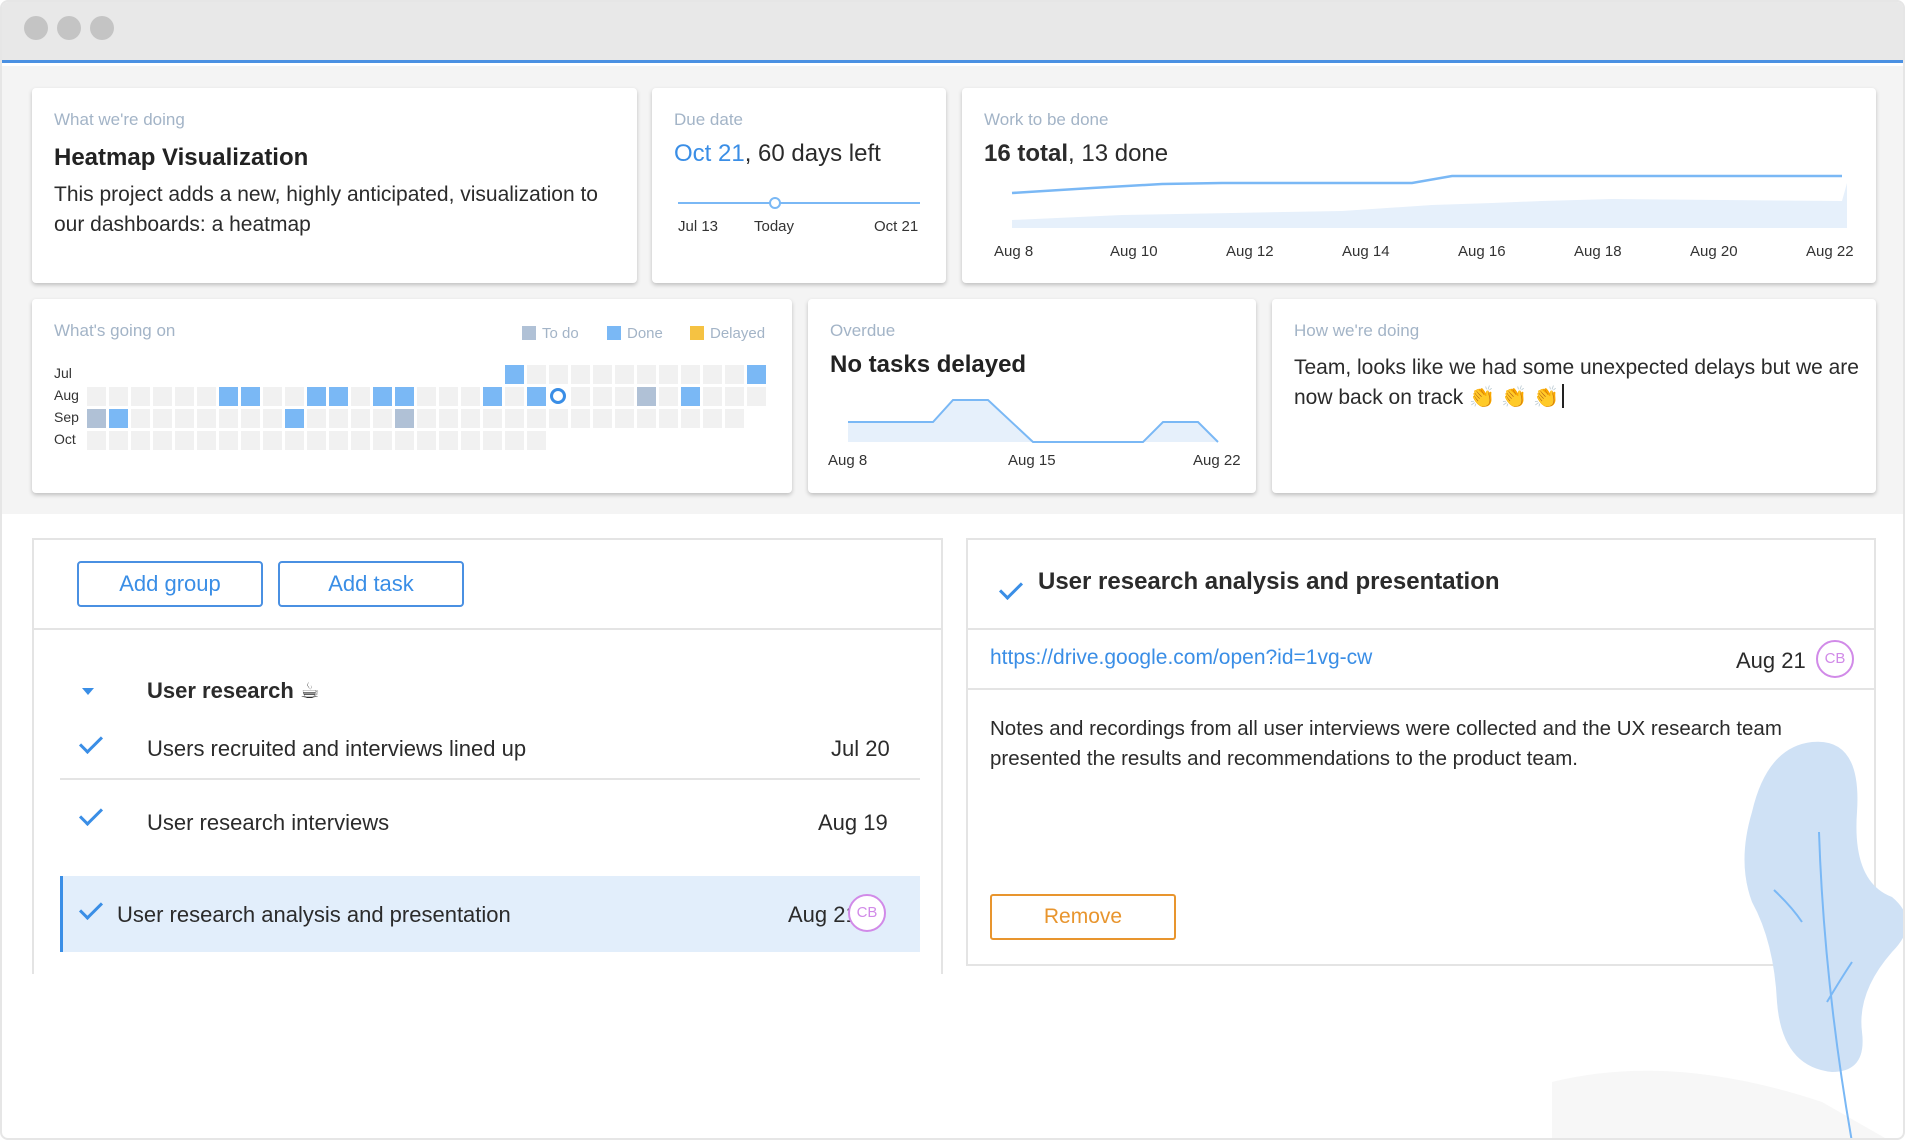 The width and height of the screenshot is (1905, 1140). I want to click on complete-check-icon, so click(1011, 588).